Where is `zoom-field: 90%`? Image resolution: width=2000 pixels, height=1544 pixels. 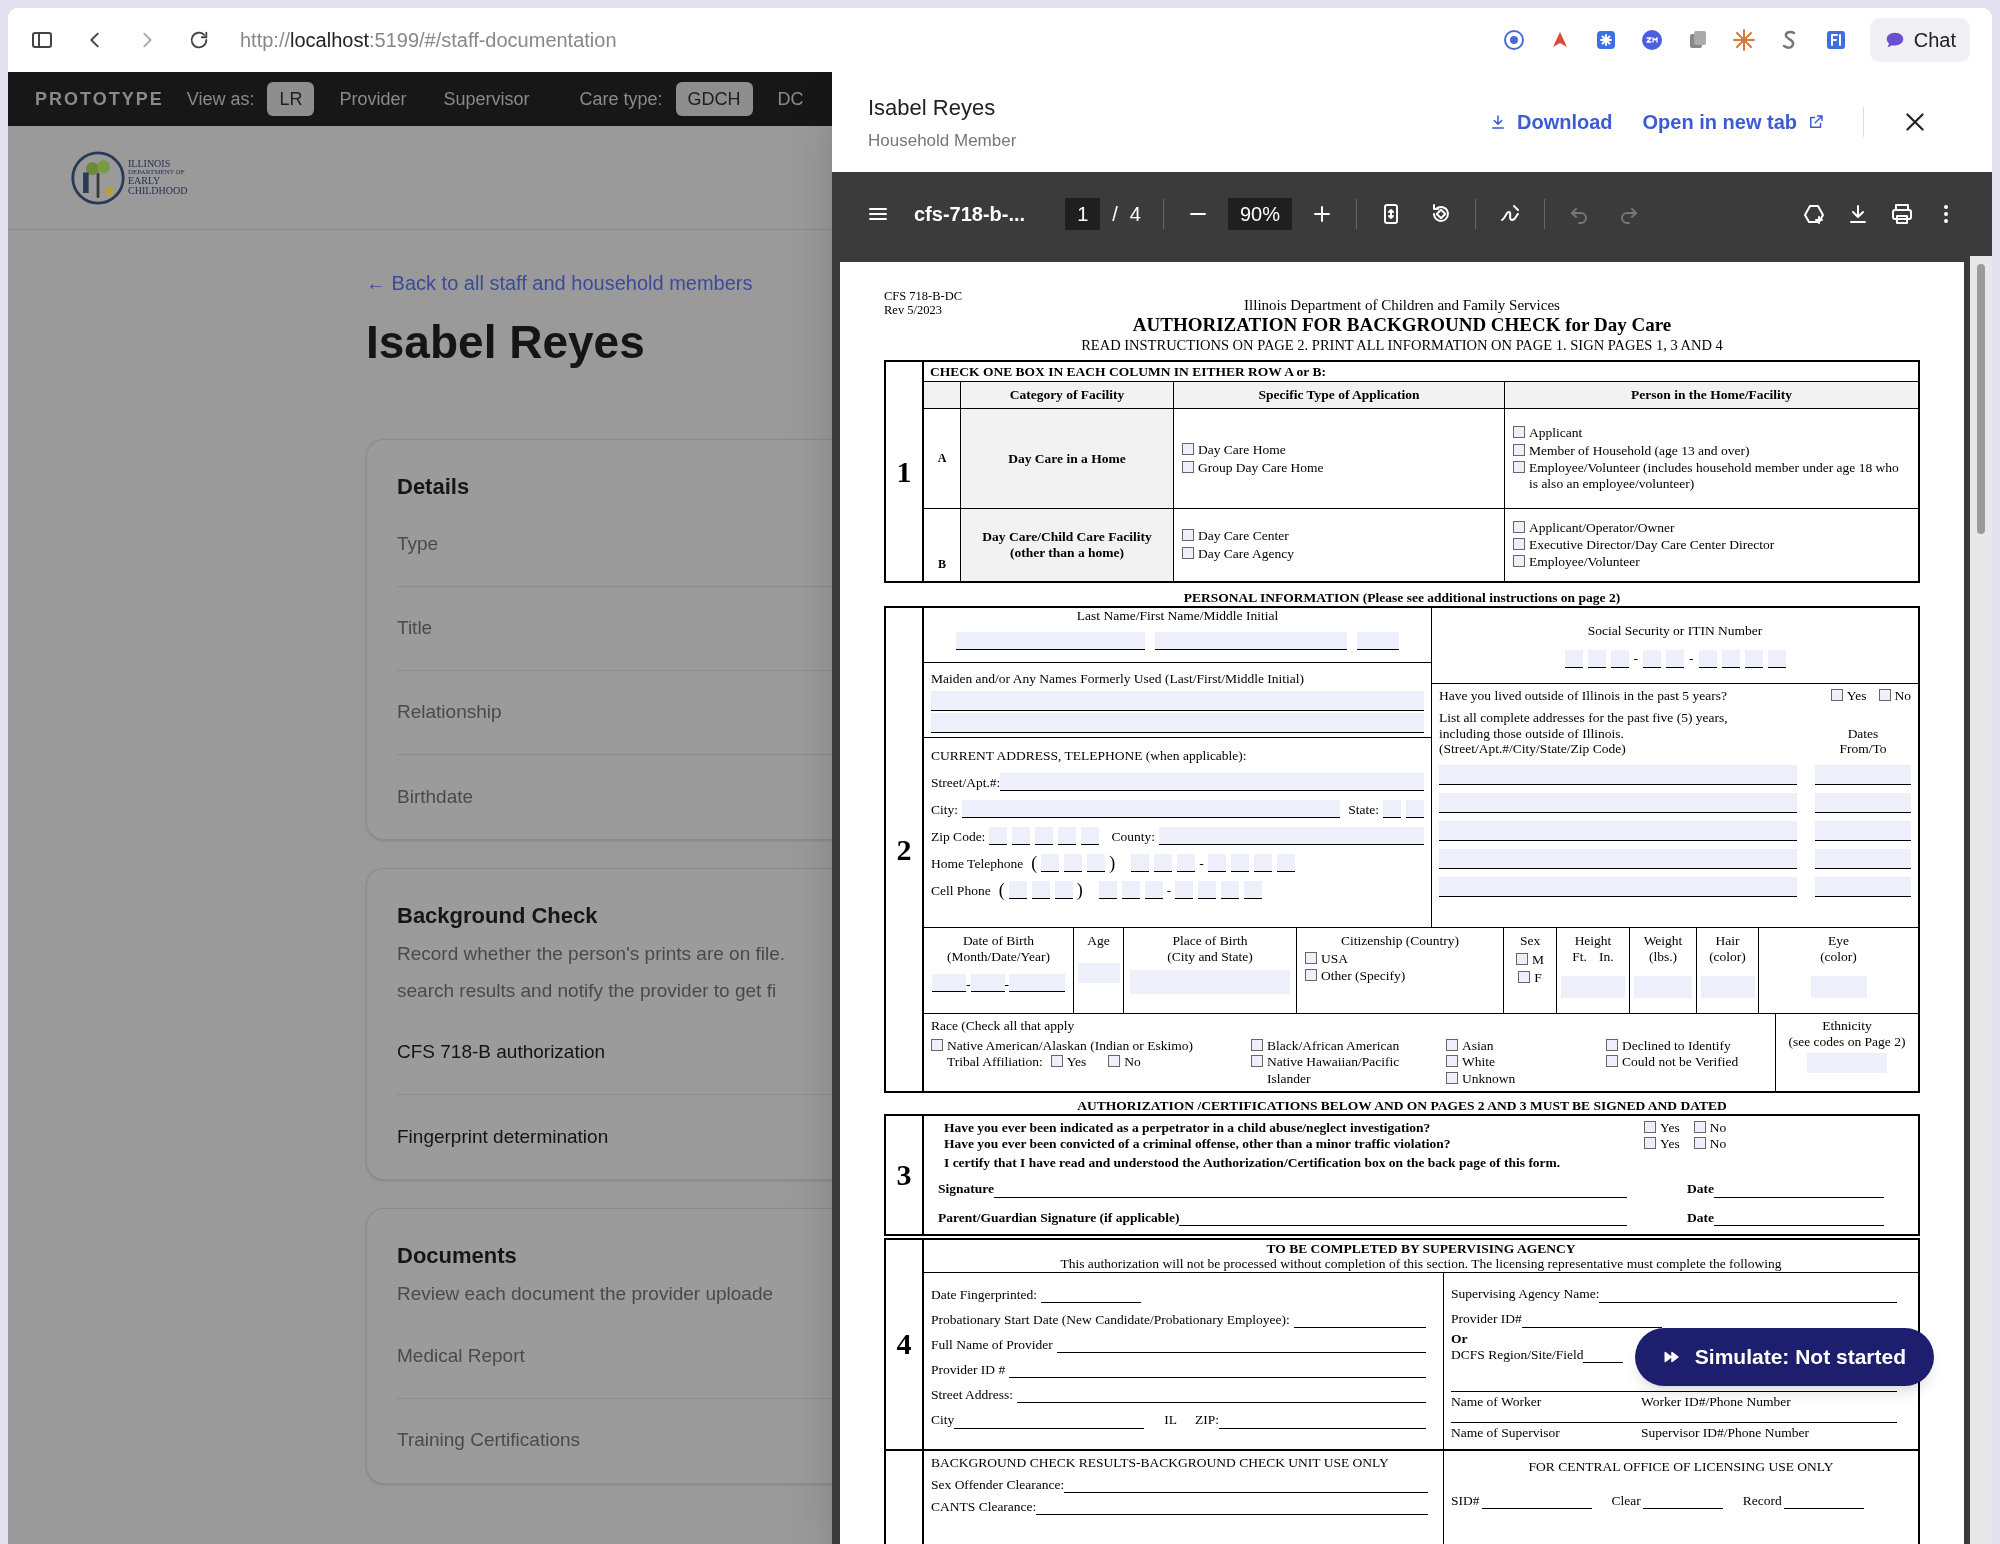
zoom-field: 90% is located at coordinates (1259, 214).